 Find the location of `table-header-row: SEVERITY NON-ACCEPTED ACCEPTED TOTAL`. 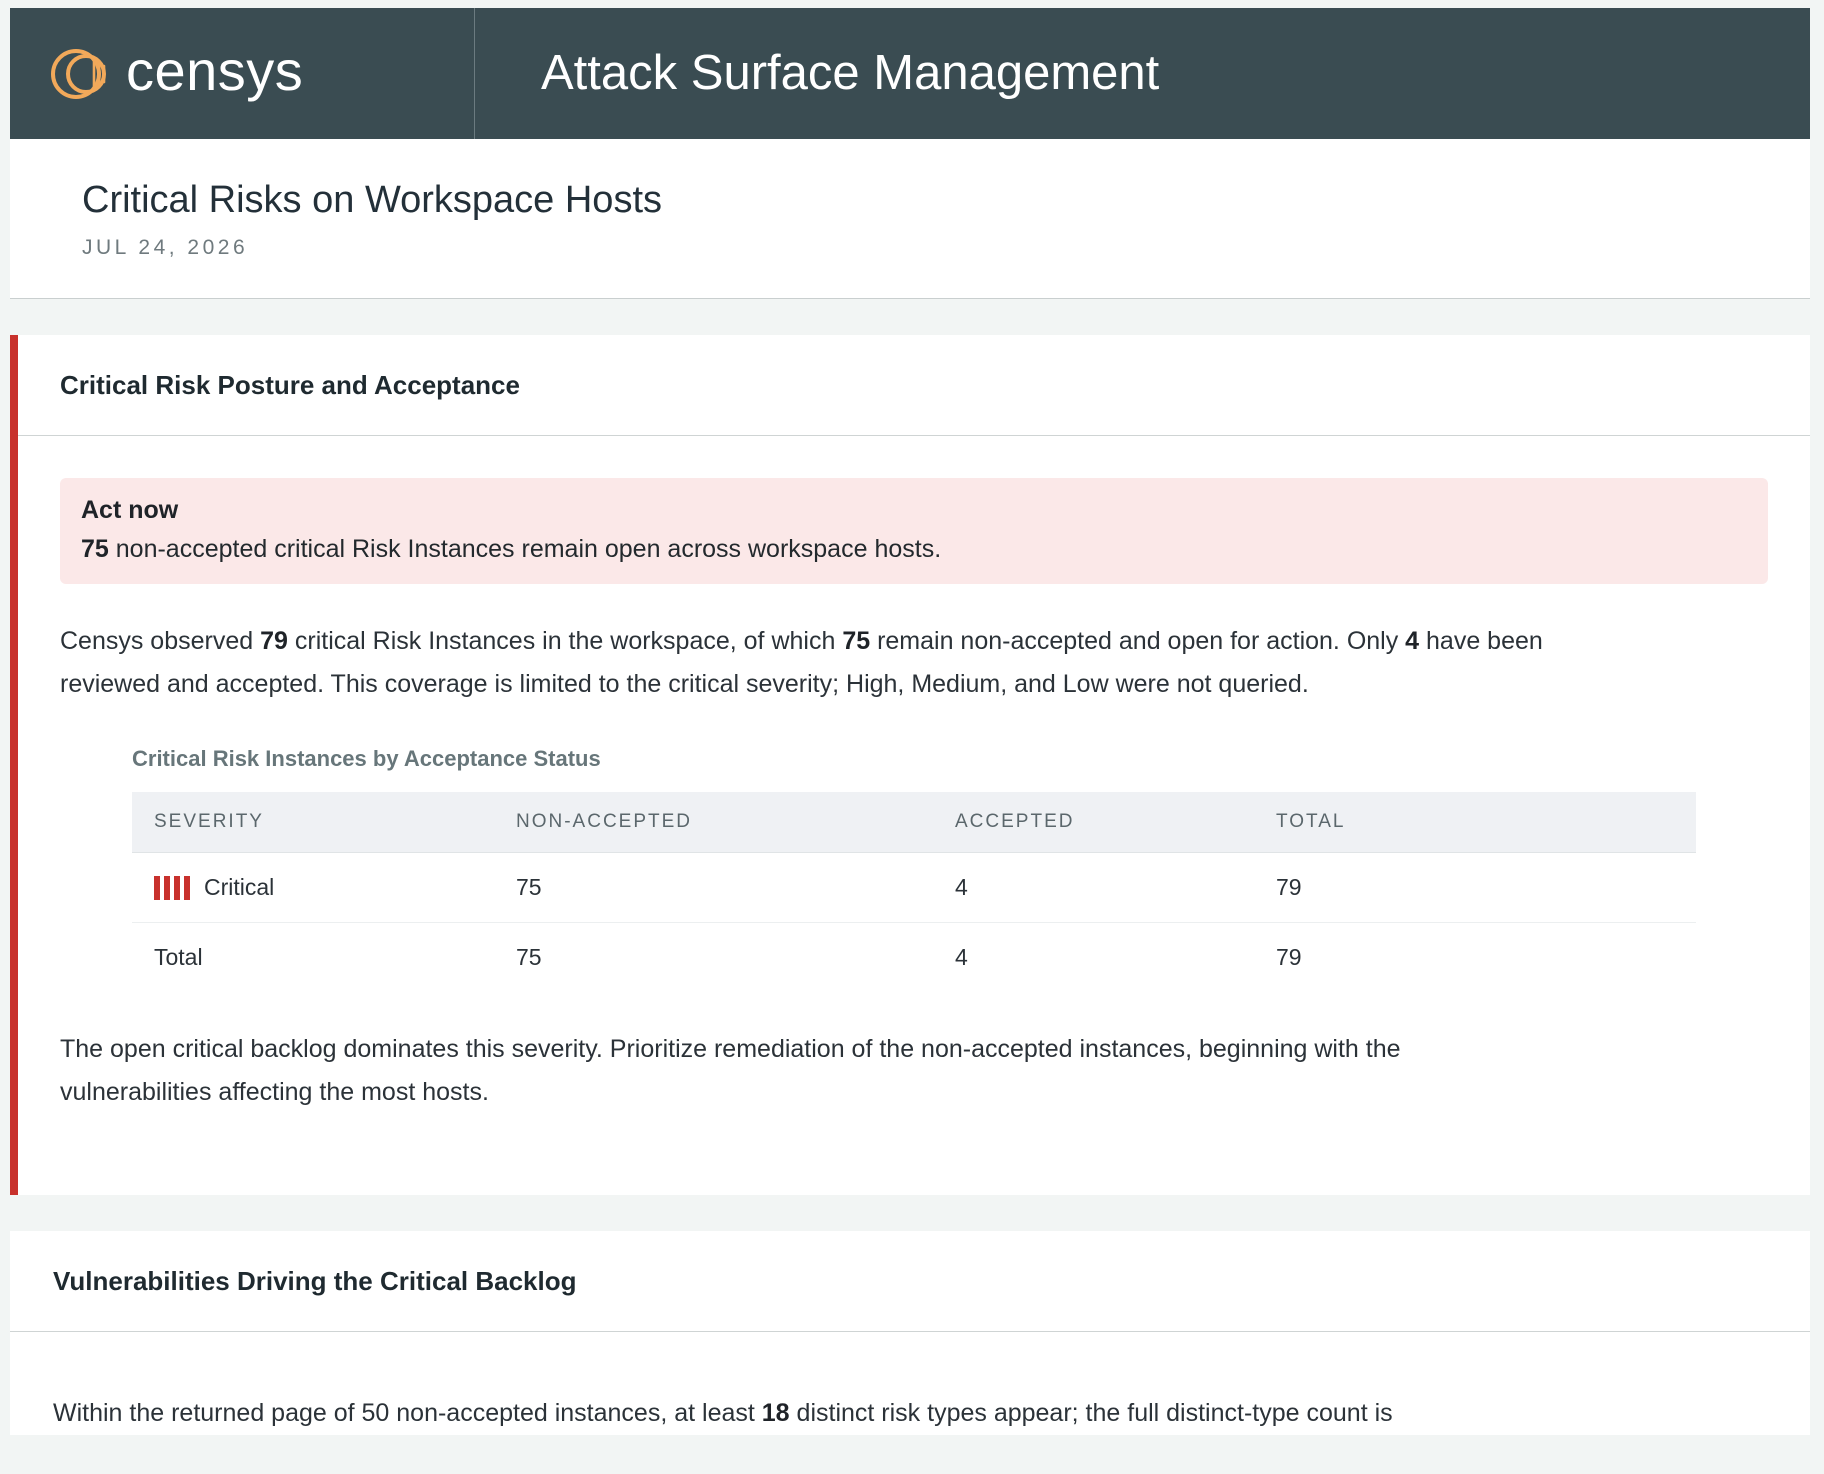

table-header-row: SEVERITY NON-ACCEPTED ACCEPTED TOTAL is located at coordinates (914, 822).